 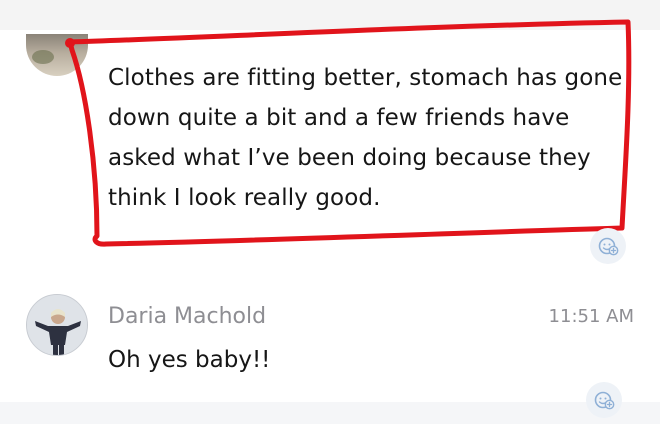 I want to click on message-timestamp: 11:51 AM, so click(x=591, y=316).